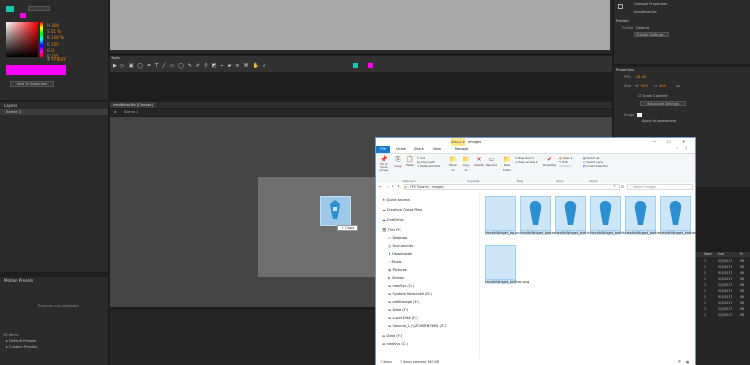  Describe the element at coordinates (677, 149) in the screenshot. I see `ribbon-collapse-icon: ⌃` at that location.